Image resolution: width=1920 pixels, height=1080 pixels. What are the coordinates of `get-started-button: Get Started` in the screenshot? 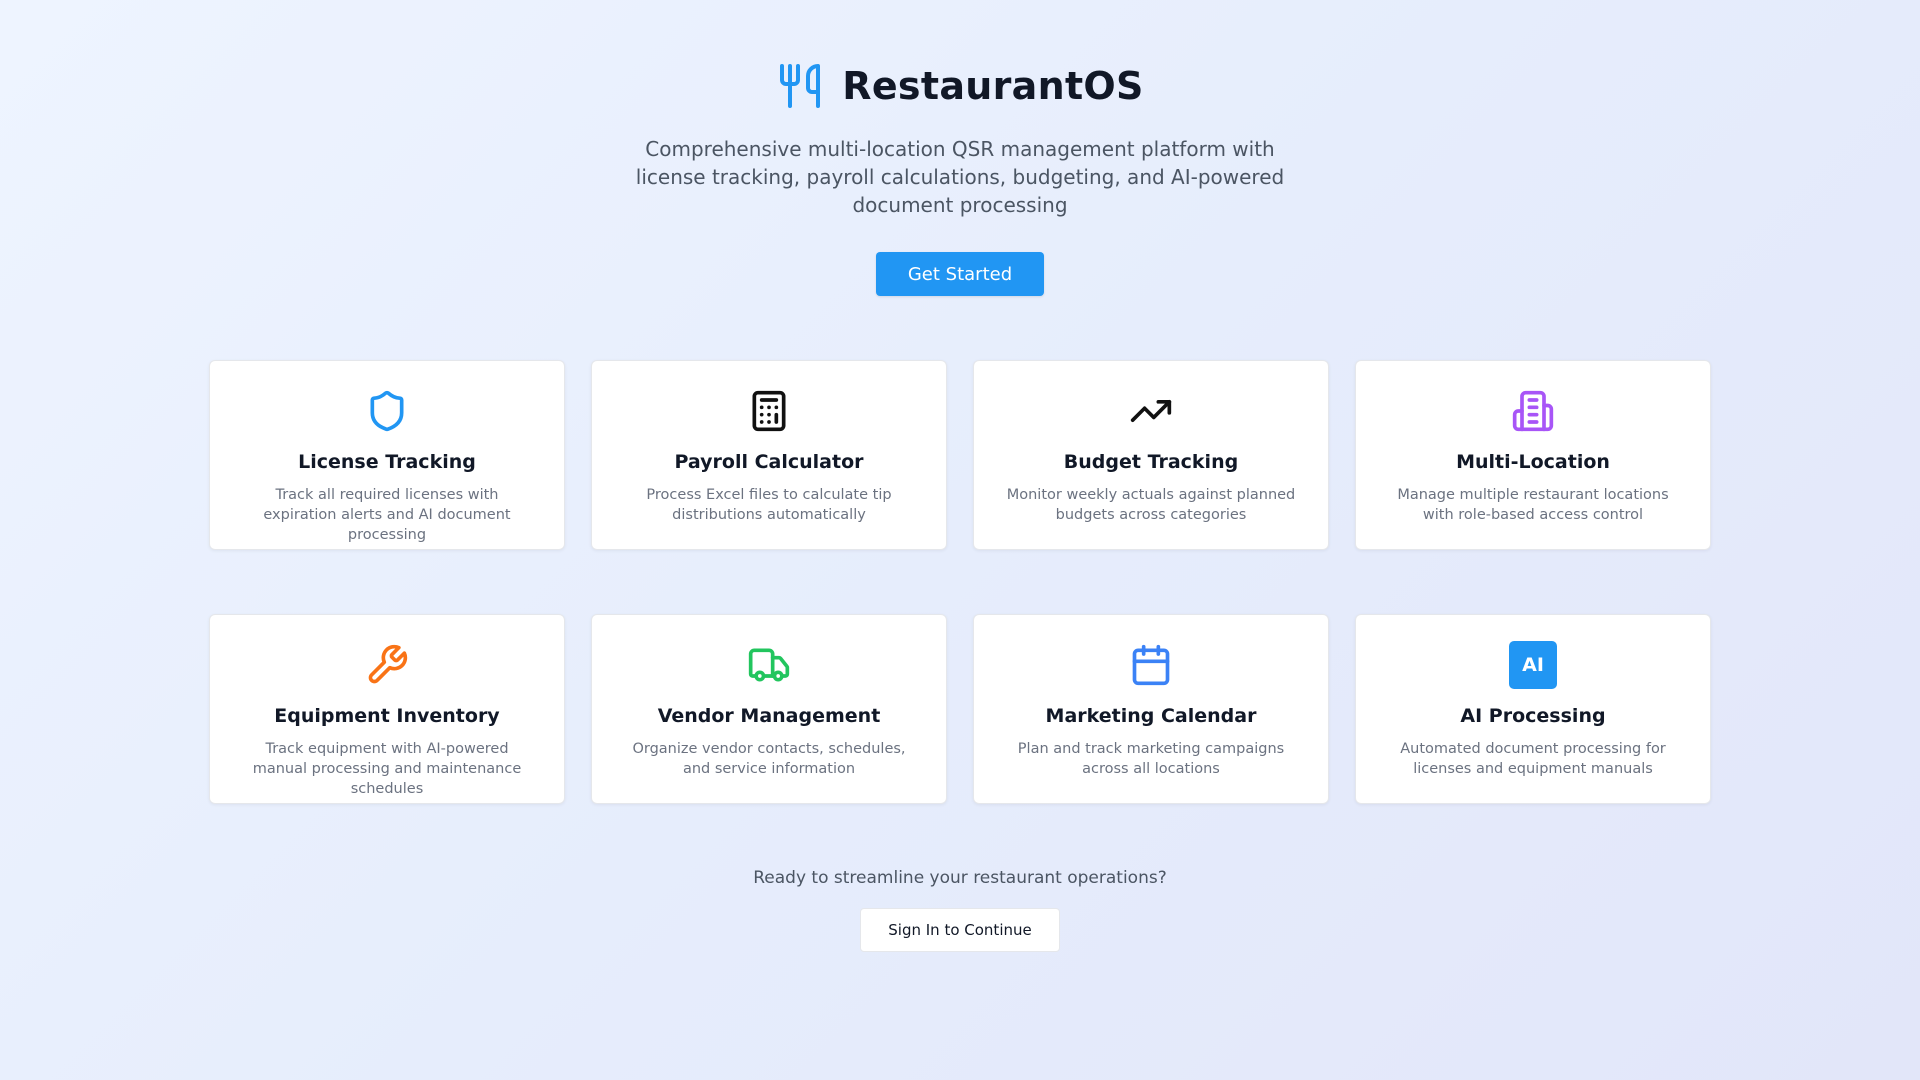 It's located at (960, 274).